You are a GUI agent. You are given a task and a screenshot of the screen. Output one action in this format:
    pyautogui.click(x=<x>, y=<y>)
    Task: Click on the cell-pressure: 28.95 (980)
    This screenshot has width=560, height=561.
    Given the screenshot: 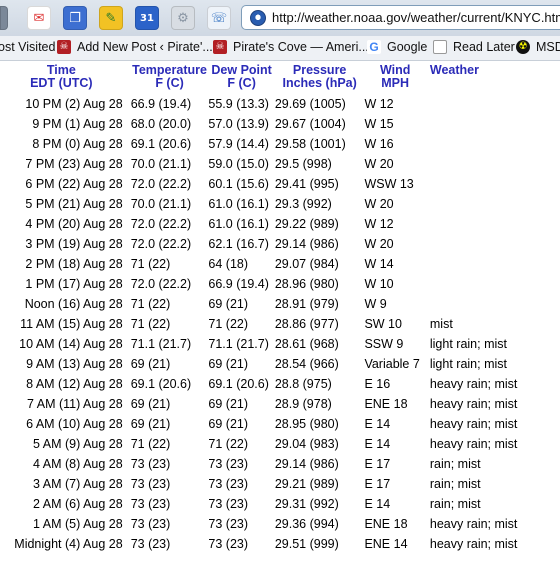 What is the action you would take?
    pyautogui.click(x=306, y=424)
    